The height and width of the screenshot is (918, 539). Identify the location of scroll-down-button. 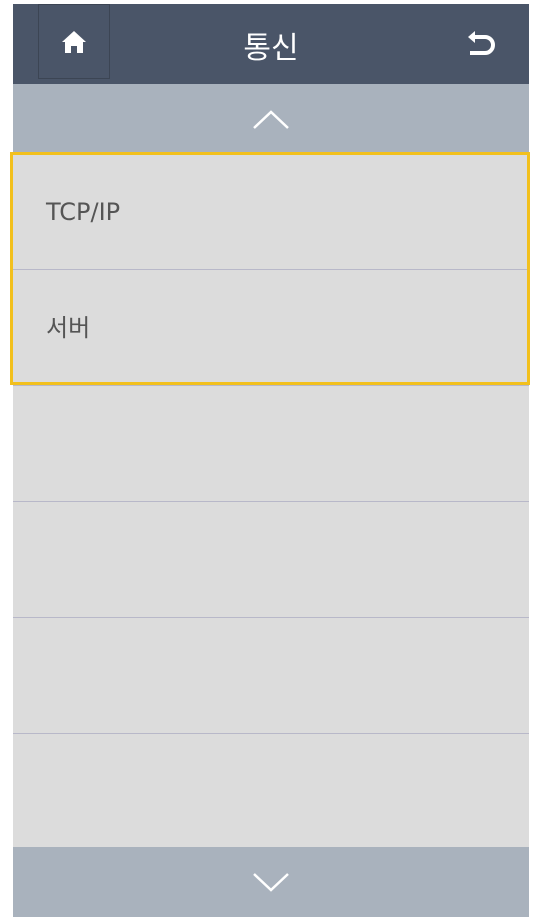
(271, 882).